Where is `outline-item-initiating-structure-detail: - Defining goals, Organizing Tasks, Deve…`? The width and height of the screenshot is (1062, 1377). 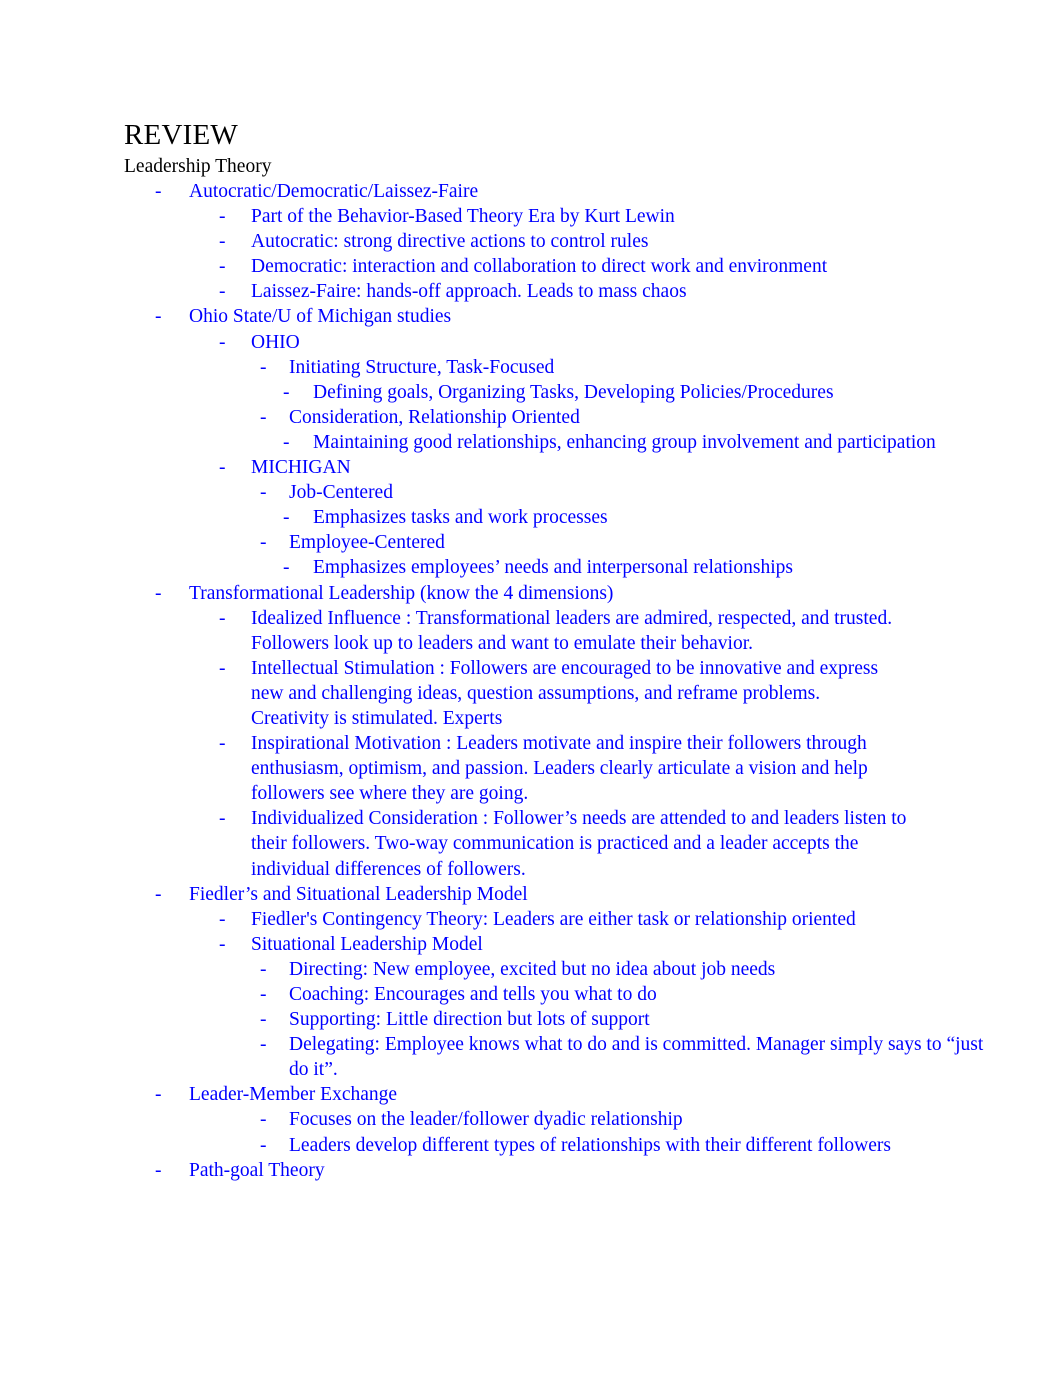
outline-item-initiating-structure-detail: - Defining goals, Organizing Tasks, Deve… is located at coordinates (672, 392).